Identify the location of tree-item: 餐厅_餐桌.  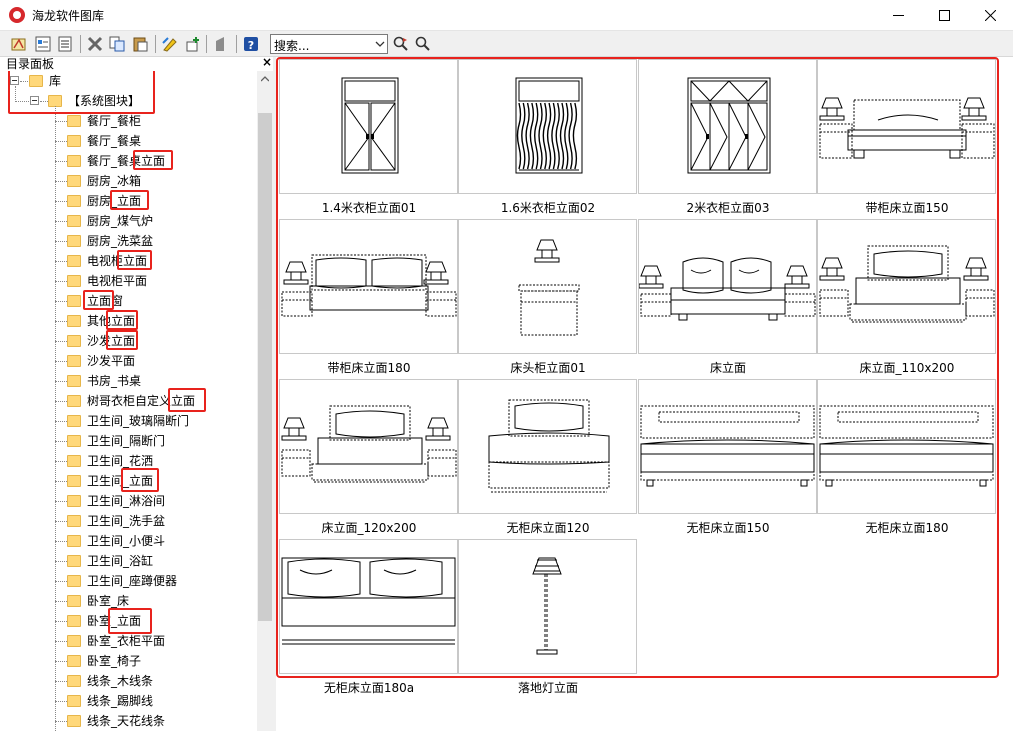
(104, 141).